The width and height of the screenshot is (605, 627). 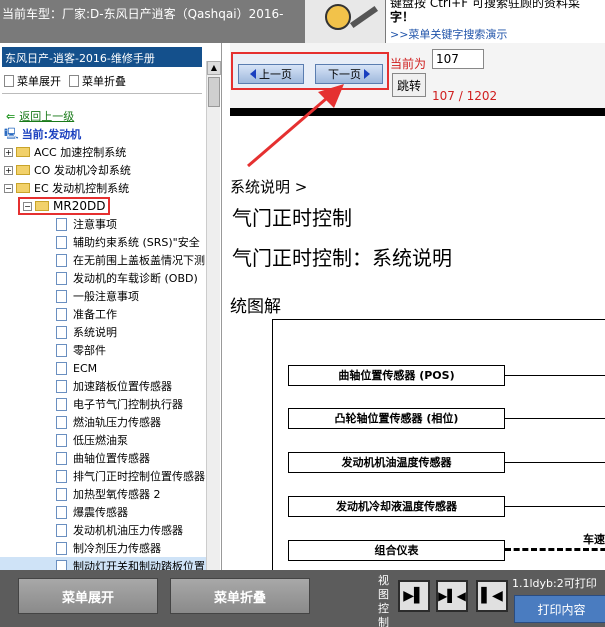 I want to click on speed-label: 车速, so click(x=594, y=539).